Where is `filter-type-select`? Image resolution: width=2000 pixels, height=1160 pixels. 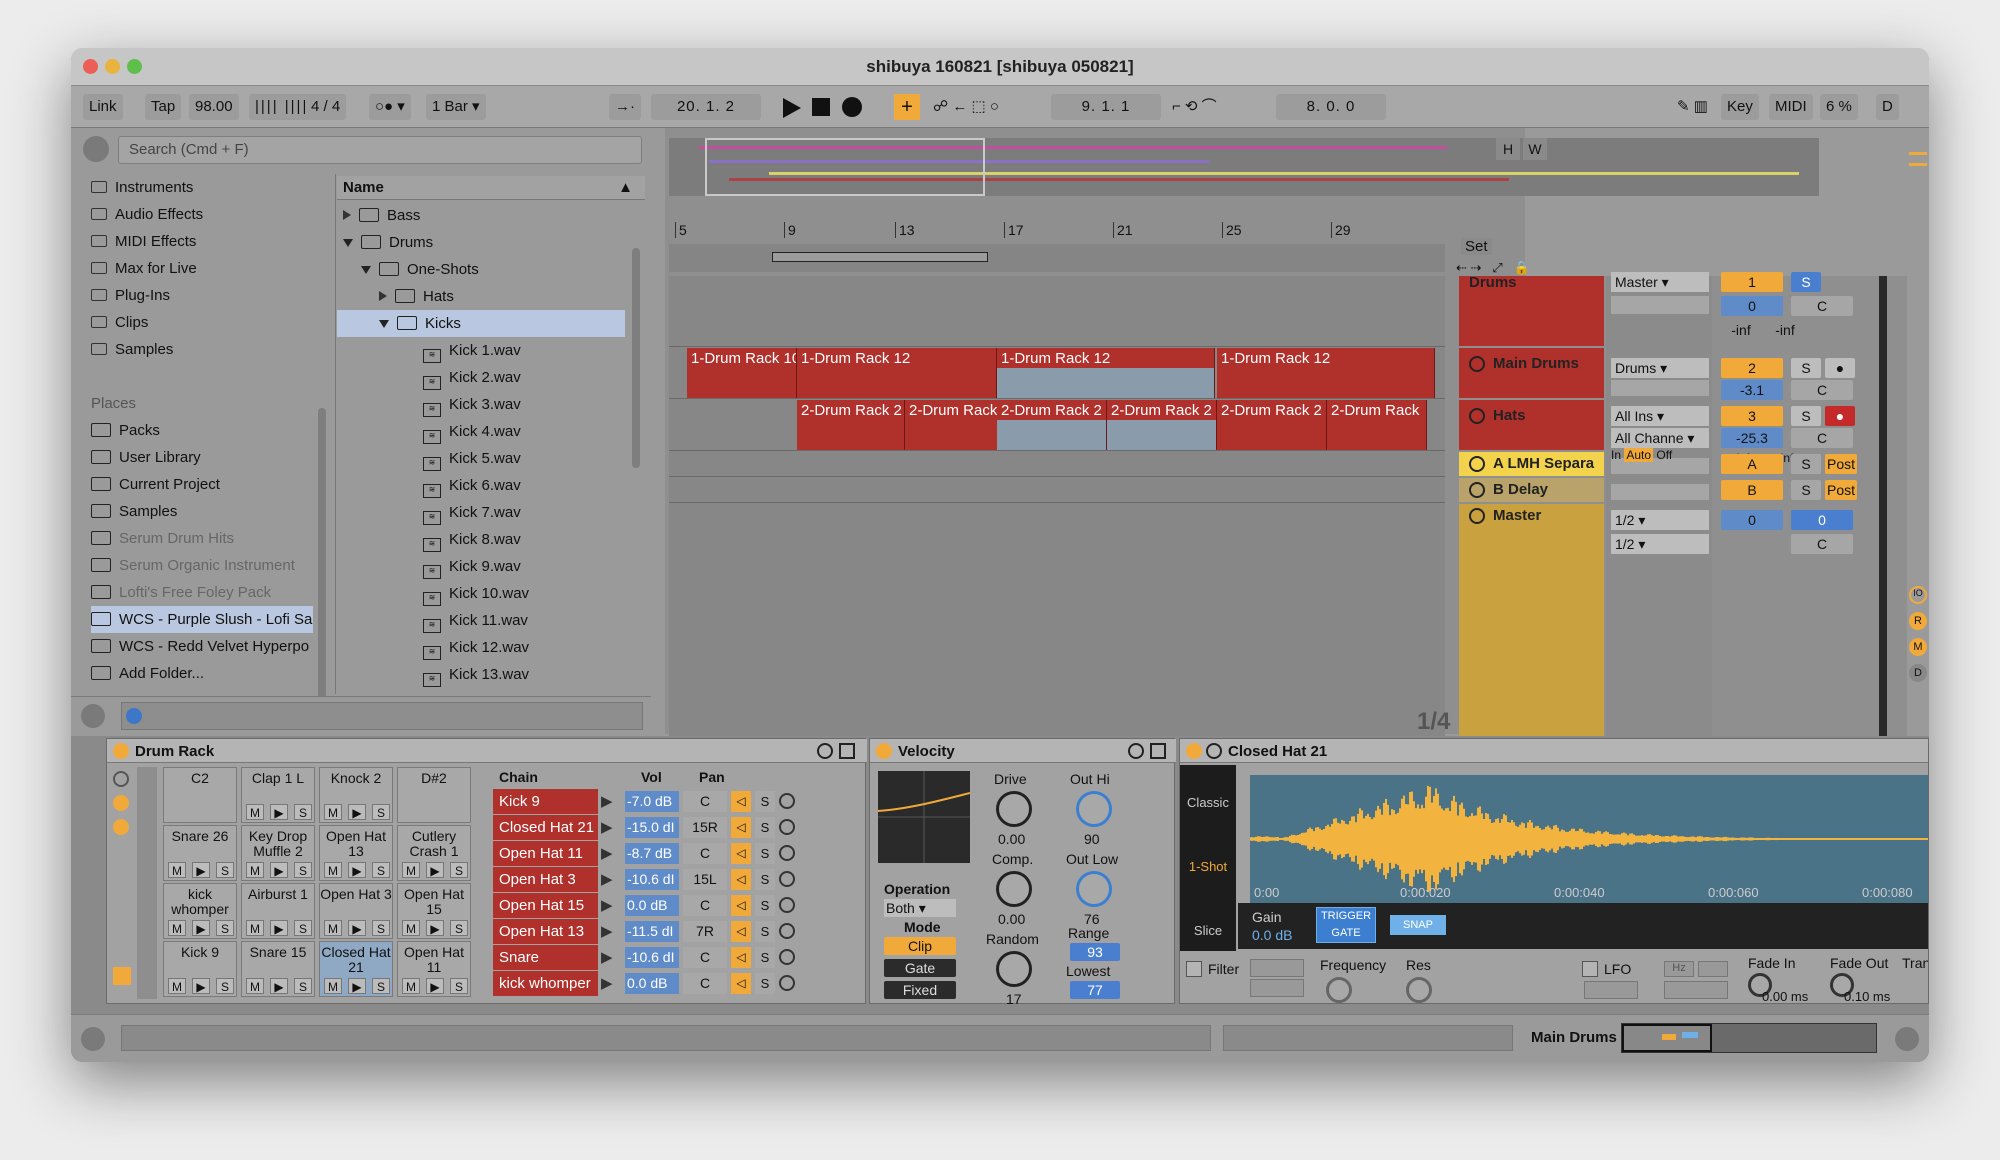
filter-type-select is located at coordinates (1277, 968).